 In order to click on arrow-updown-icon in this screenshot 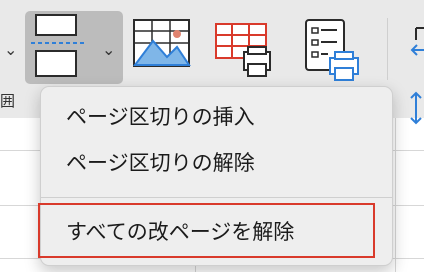, I will do `click(416, 108)`.